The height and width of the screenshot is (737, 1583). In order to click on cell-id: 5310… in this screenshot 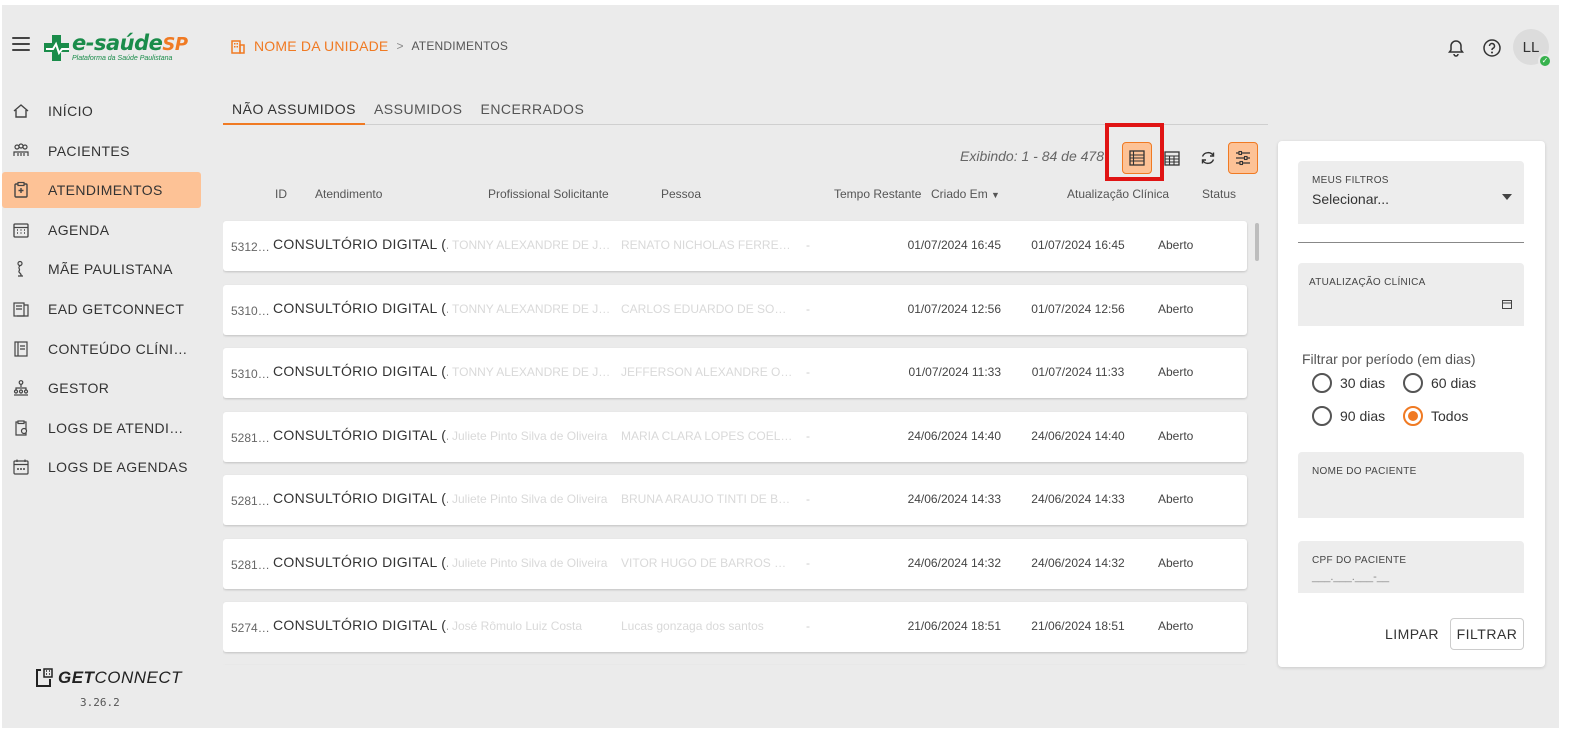, I will do `click(250, 310)`.